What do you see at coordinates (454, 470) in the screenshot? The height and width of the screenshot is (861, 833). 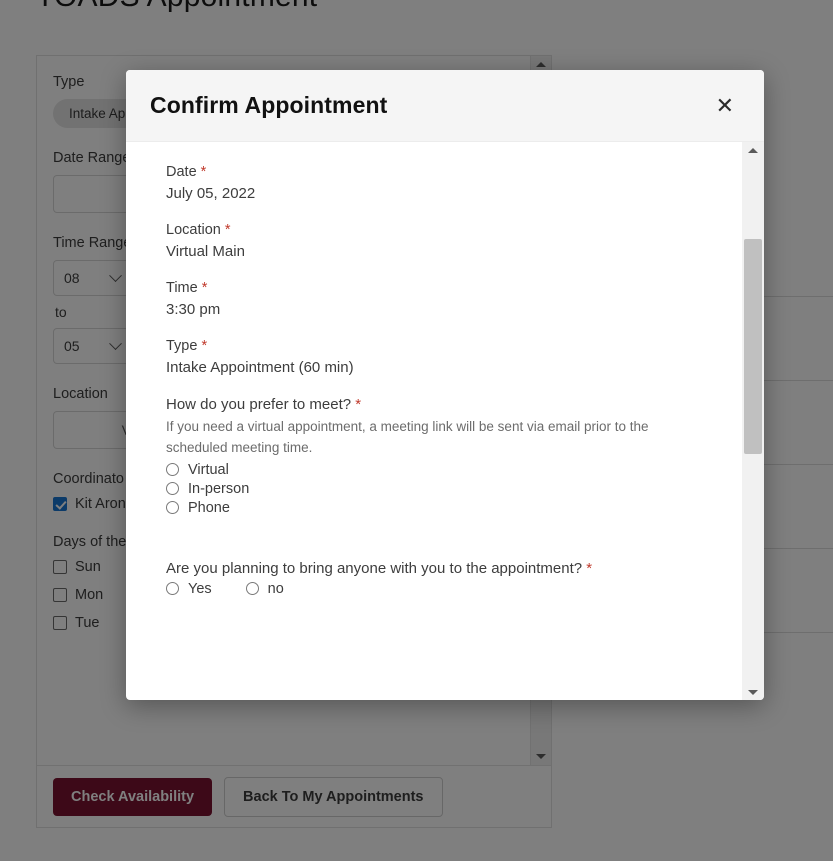 I see `radio-option-virtual: Virtual` at bounding box center [454, 470].